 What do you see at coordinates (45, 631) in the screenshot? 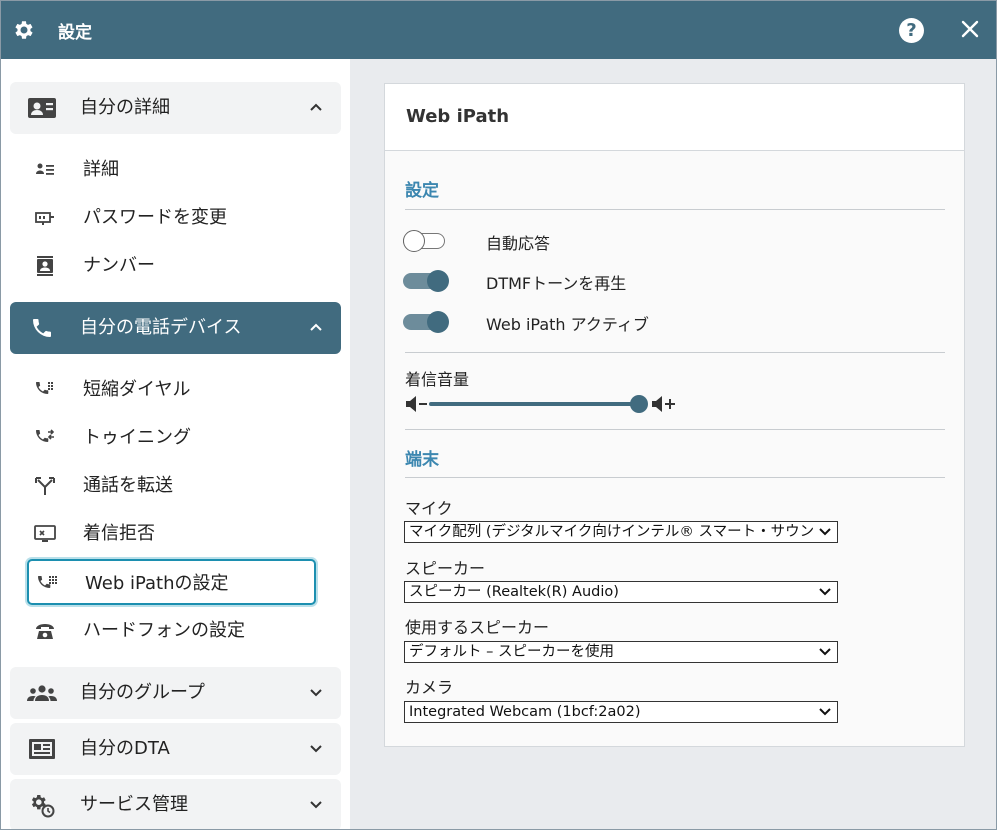
I see `hardphone-icon` at bounding box center [45, 631].